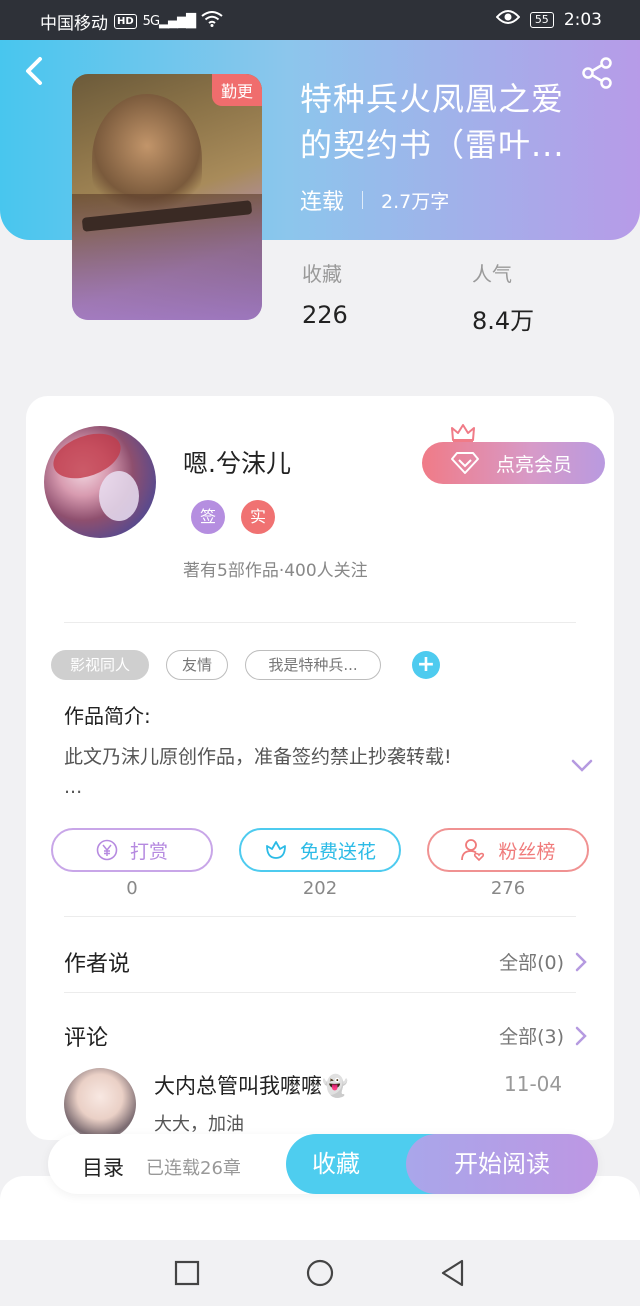 The width and height of the screenshot is (640, 1306). Describe the element at coordinates (107, 850) in the screenshot. I see `yen-icon` at that location.